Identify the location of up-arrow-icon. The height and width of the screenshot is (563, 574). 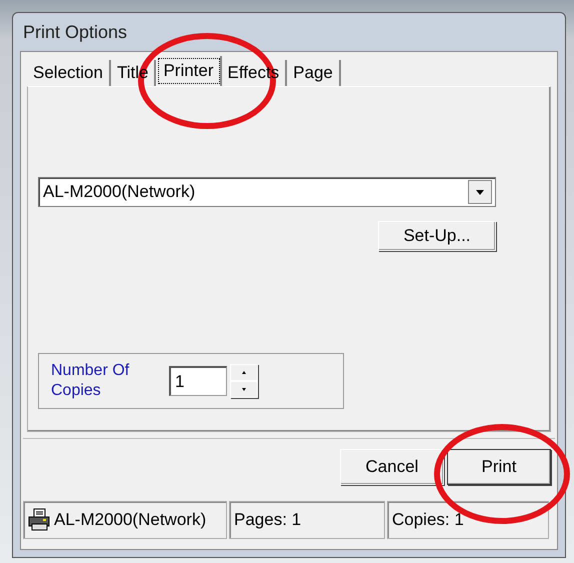
(244, 372).